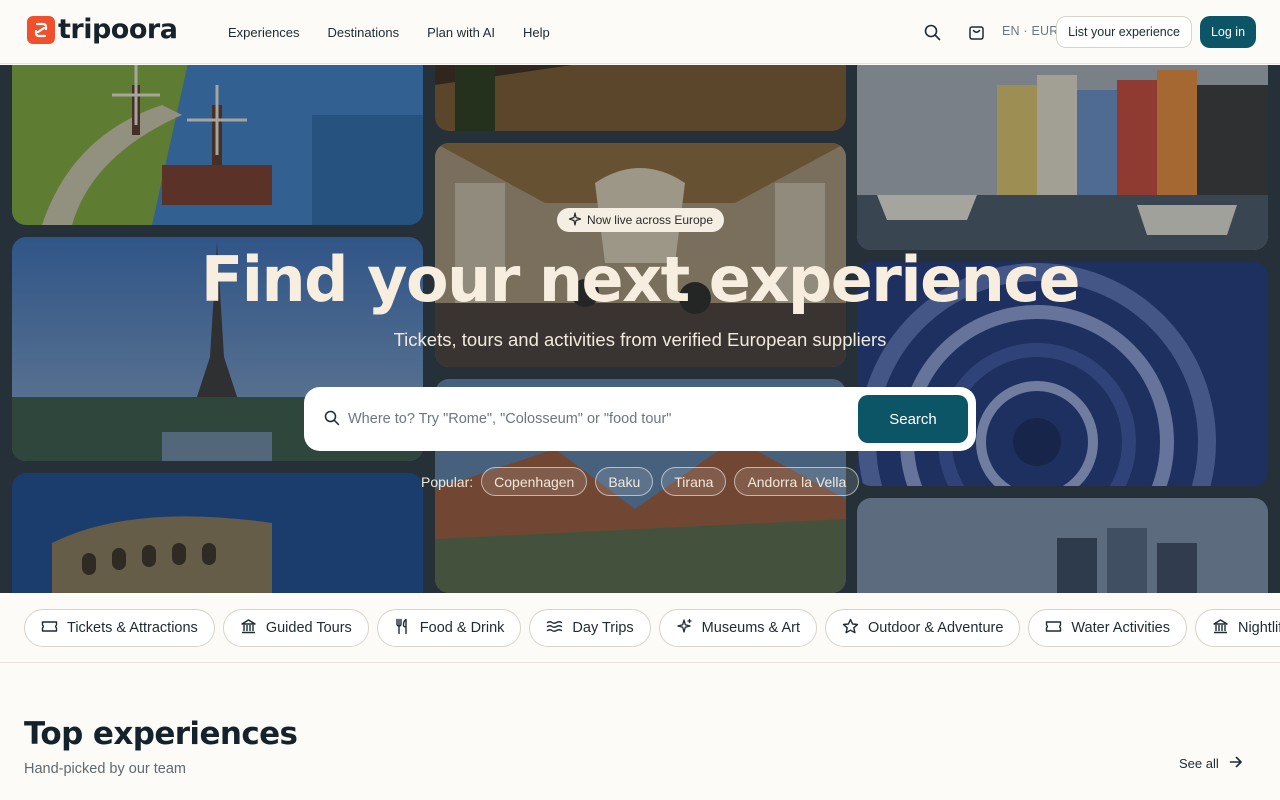 The height and width of the screenshot is (800, 1280). Describe the element at coordinates (447, 481) in the screenshot. I see `popular-label: Popular:` at that location.